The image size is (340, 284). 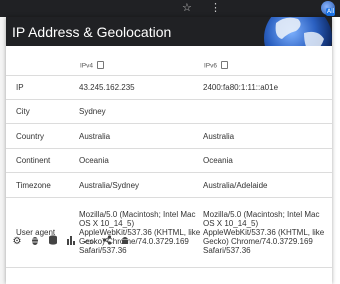 What do you see at coordinates (187, 8) in the screenshot?
I see `bookmark-star-icon: ☆` at bounding box center [187, 8].